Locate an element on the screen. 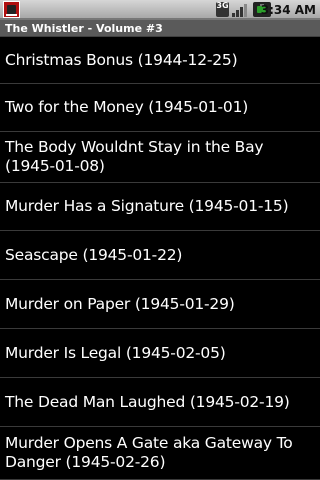 The width and height of the screenshot is (320, 480). title-bar: The Whistler - Volume #3 is located at coordinates (160, 28).